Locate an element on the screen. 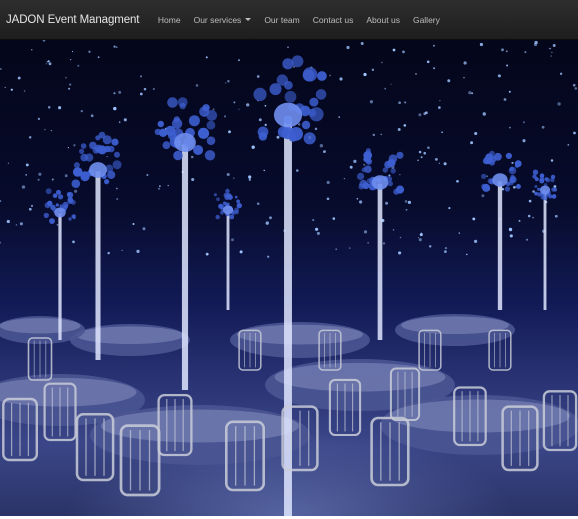 This screenshot has width=578, height=519. nav-item-label: Our services is located at coordinates (217, 19).